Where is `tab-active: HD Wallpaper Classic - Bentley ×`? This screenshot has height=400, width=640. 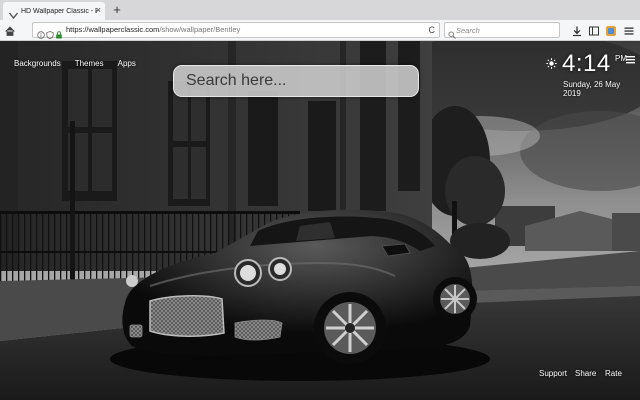
tab-active: HD Wallpaper Classic - Bentley × is located at coordinates (54, 11).